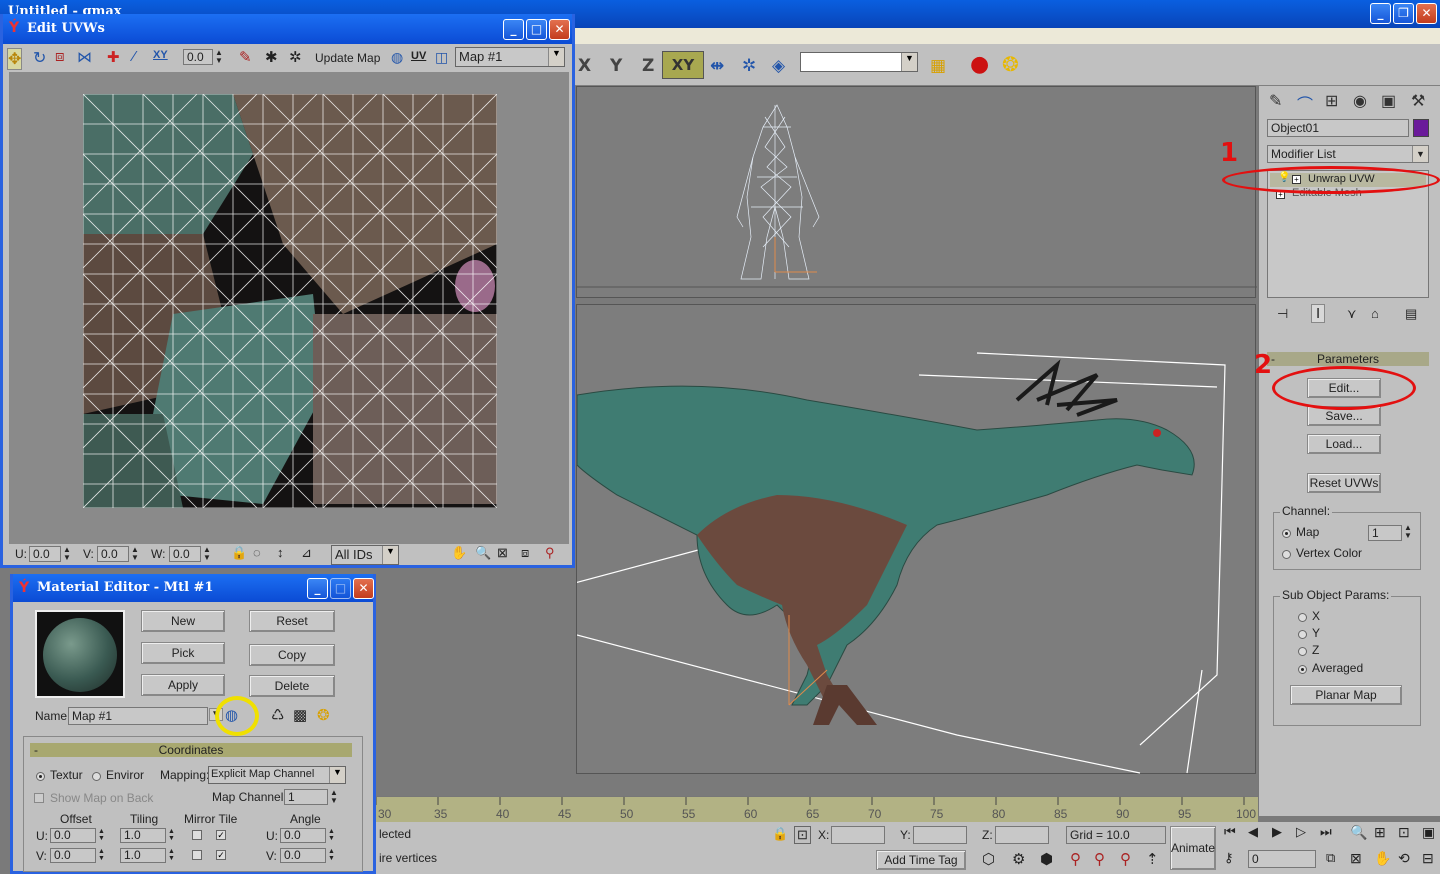  Describe the element at coordinates (80, 654) in the screenshot. I see `material-sample-slot` at that location.